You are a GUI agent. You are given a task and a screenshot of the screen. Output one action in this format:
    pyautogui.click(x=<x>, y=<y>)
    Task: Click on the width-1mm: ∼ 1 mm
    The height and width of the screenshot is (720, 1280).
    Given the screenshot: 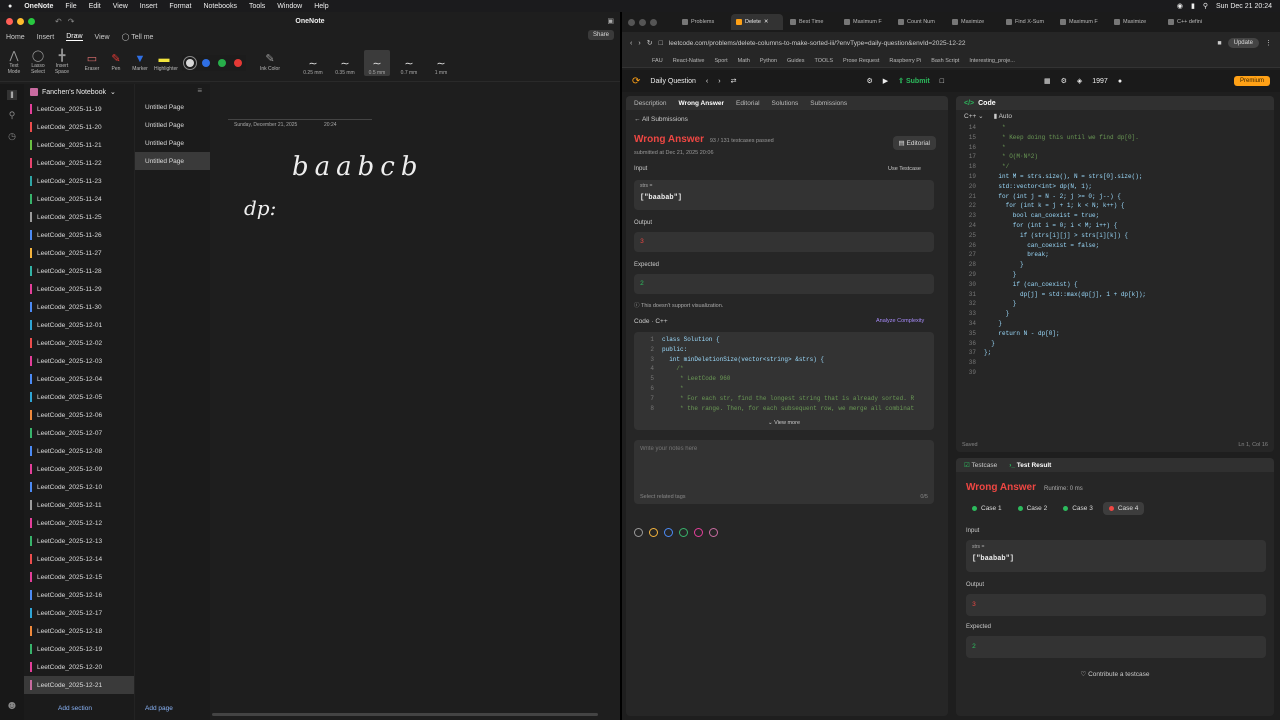 What is the action you would take?
    pyautogui.click(x=441, y=63)
    